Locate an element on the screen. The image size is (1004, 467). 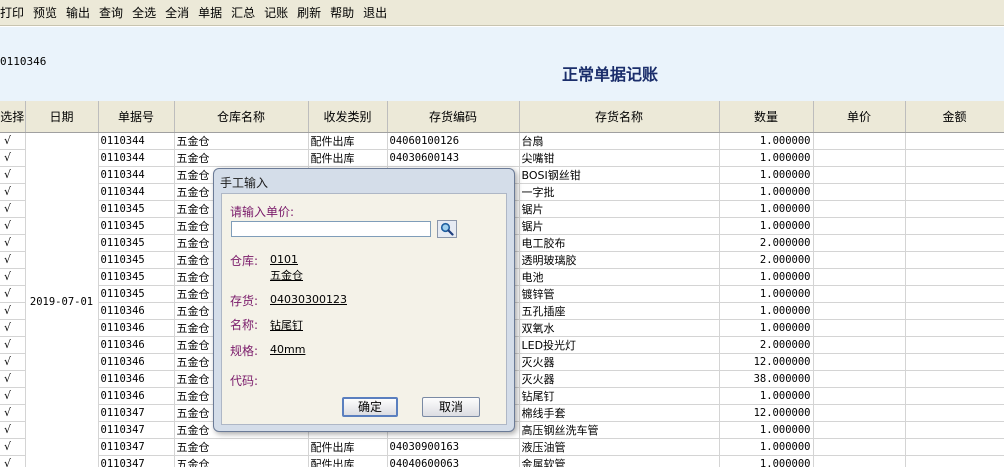
stock-name-cell: 电池 is located at coordinates (619, 277).